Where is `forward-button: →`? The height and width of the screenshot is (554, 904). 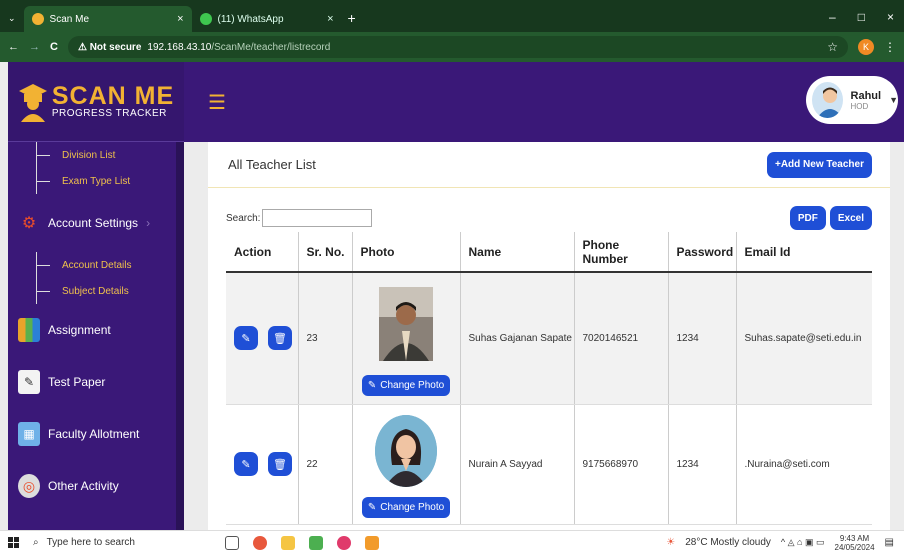 forward-button: → is located at coordinates (34, 47).